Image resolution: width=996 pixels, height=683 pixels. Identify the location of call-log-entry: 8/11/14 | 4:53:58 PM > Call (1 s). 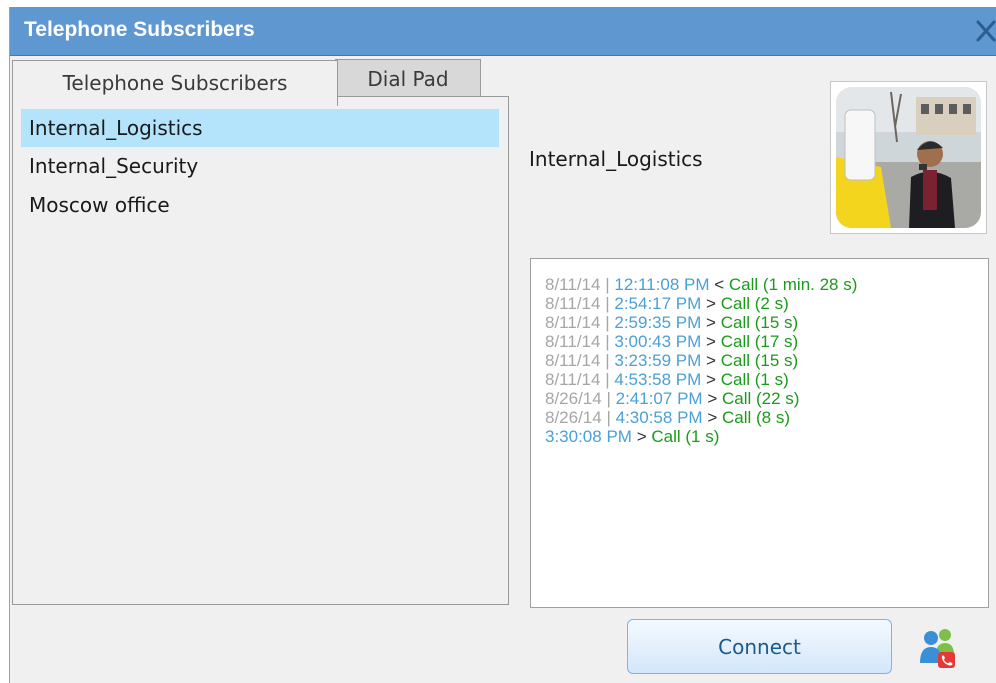
(667, 379).